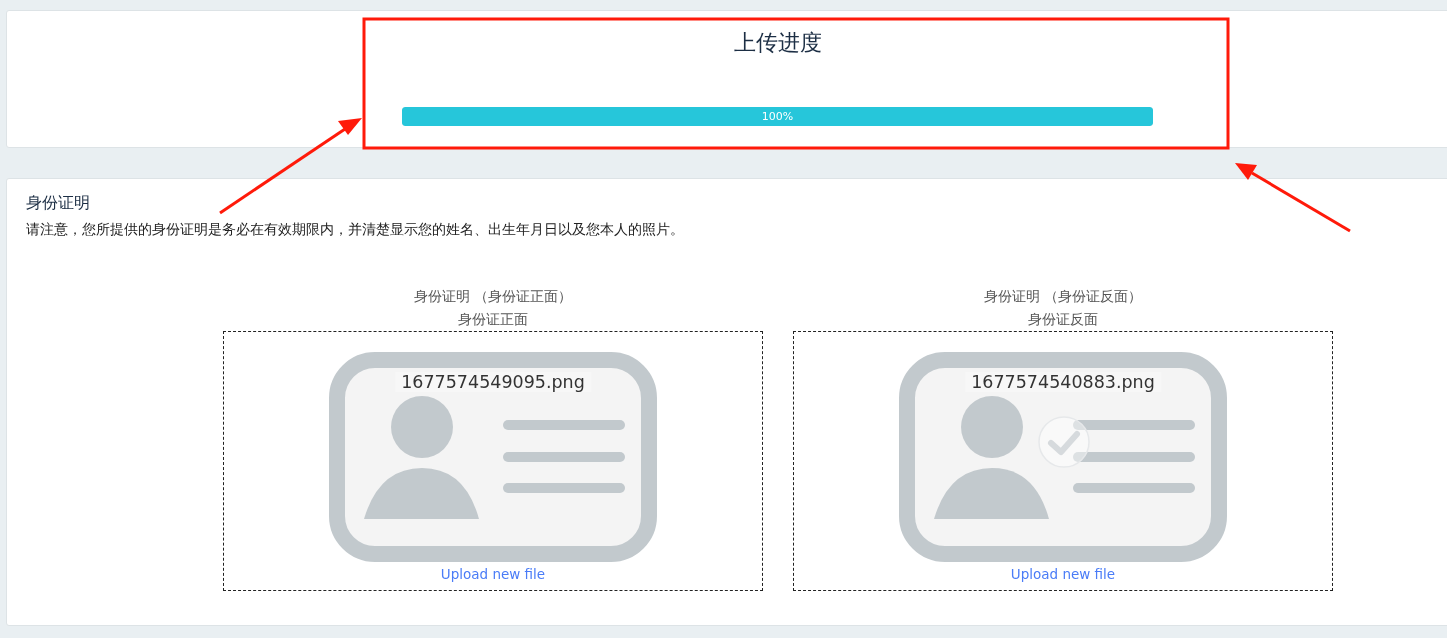 The height and width of the screenshot is (638, 1447). What do you see at coordinates (493, 319) in the screenshot?
I see `upload-subheading: 身份证正面` at bounding box center [493, 319].